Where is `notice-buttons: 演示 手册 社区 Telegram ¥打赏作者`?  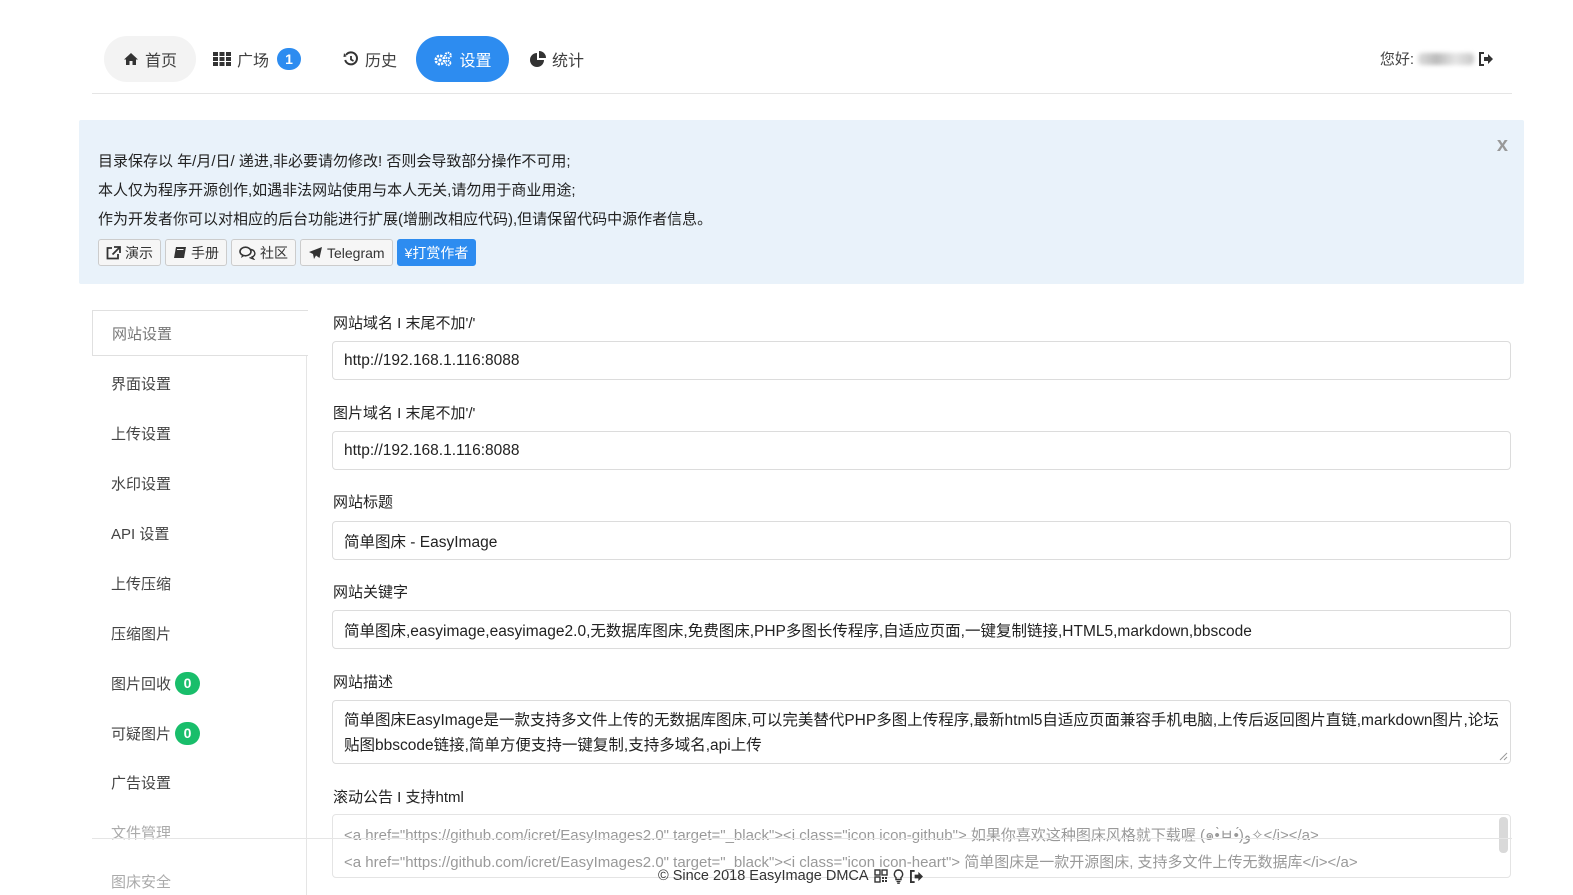
notice-buttons: 演示 手册 社区 Telegram ¥打赏作者 is located at coordinates (287, 252).